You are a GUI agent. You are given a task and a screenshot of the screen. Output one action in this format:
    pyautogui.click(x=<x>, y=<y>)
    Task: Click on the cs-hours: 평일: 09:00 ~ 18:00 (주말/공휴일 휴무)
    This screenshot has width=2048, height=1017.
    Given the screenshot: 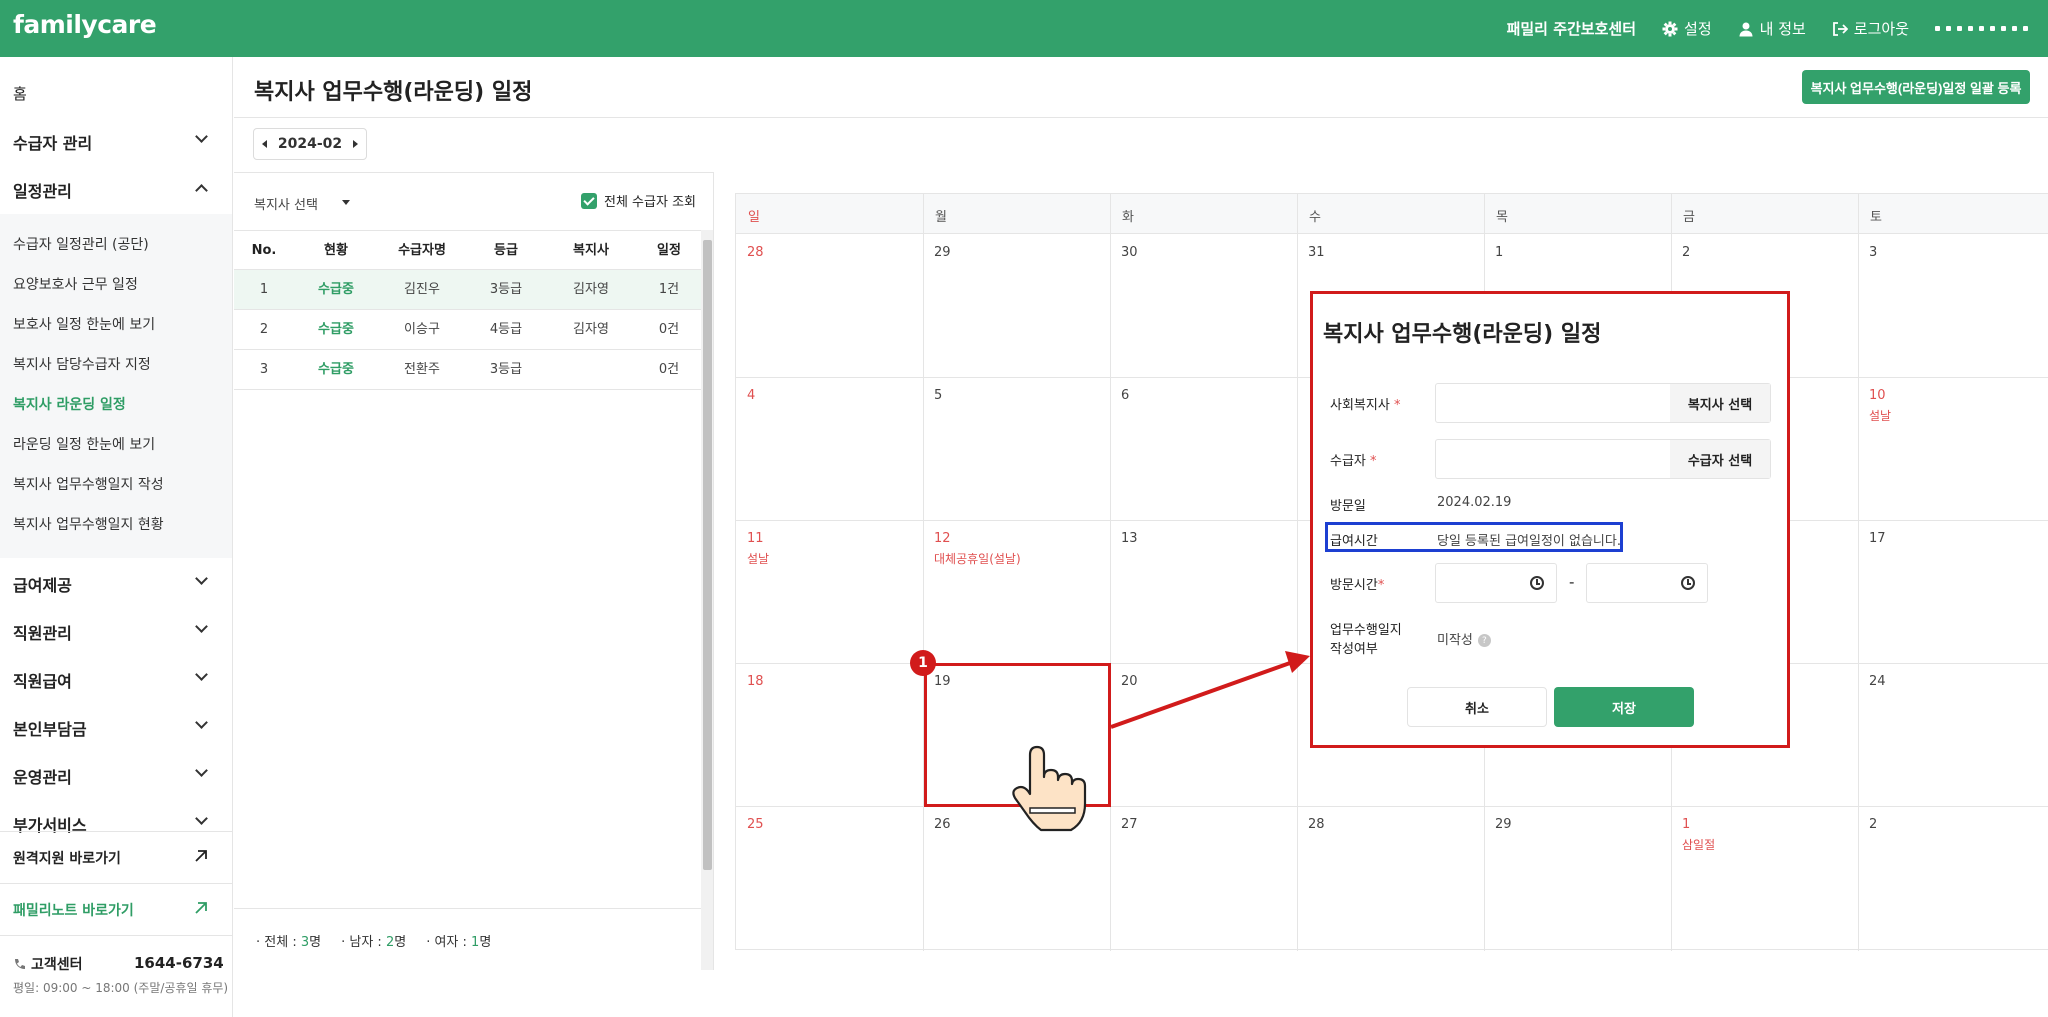 What is the action you would take?
    pyautogui.click(x=121, y=988)
    